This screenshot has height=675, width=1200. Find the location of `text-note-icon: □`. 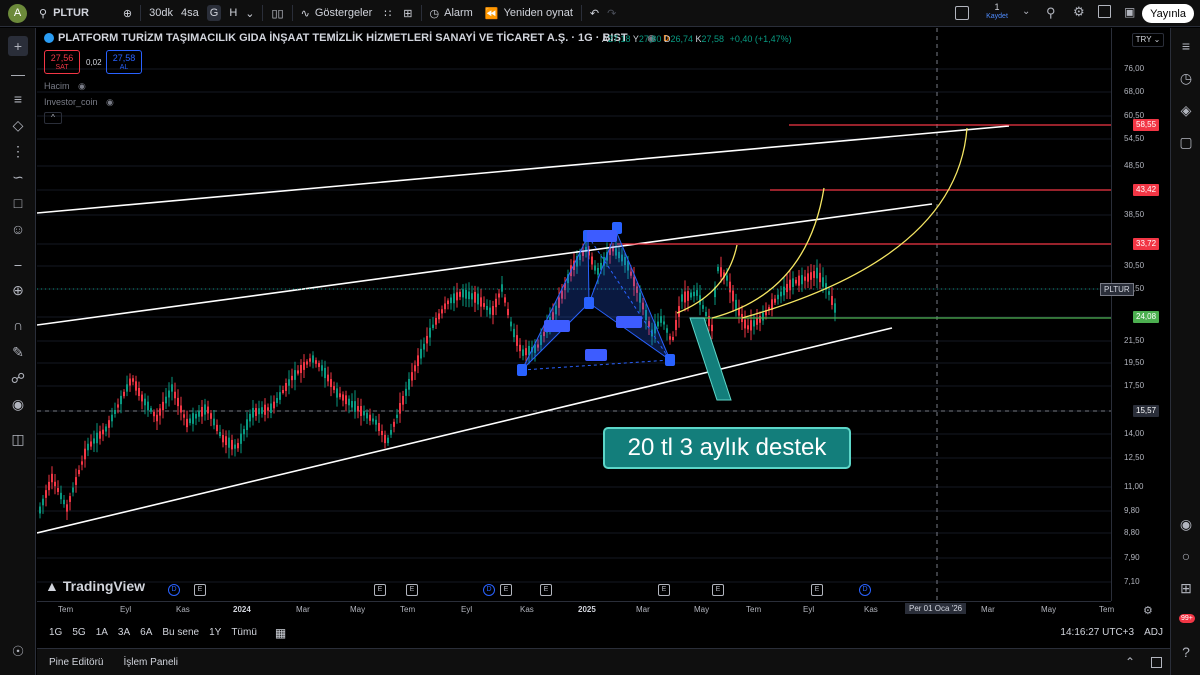

text-note-icon: □ is located at coordinates (18, 203).